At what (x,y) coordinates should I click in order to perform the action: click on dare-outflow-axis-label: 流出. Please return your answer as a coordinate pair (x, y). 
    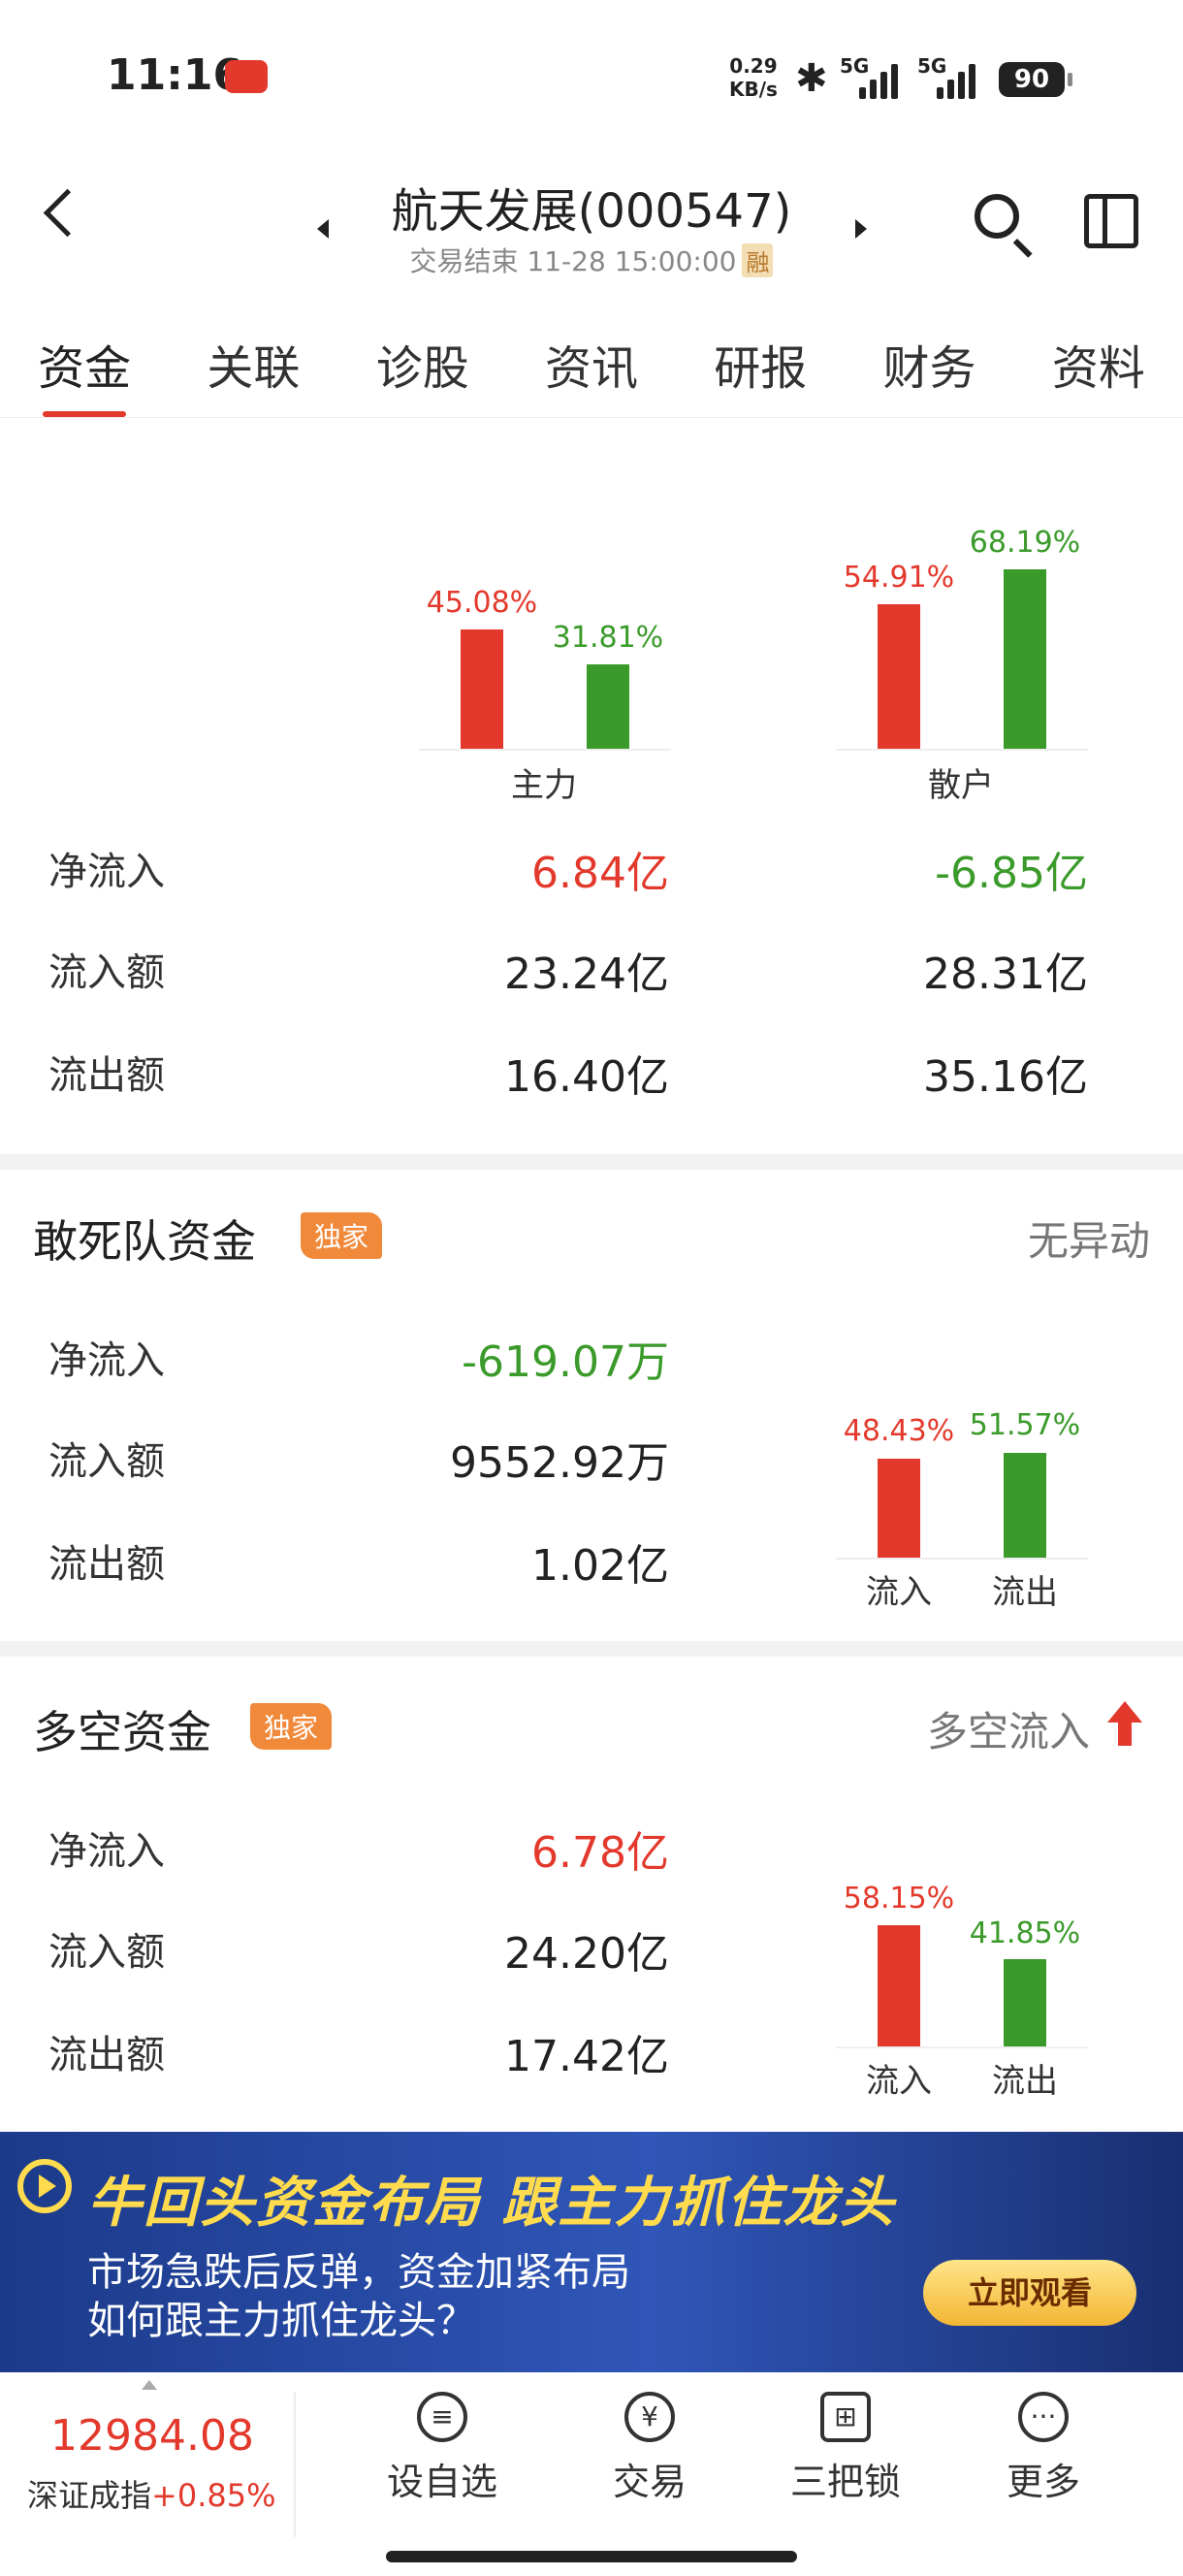
    Looking at the image, I should click on (1025, 1592).